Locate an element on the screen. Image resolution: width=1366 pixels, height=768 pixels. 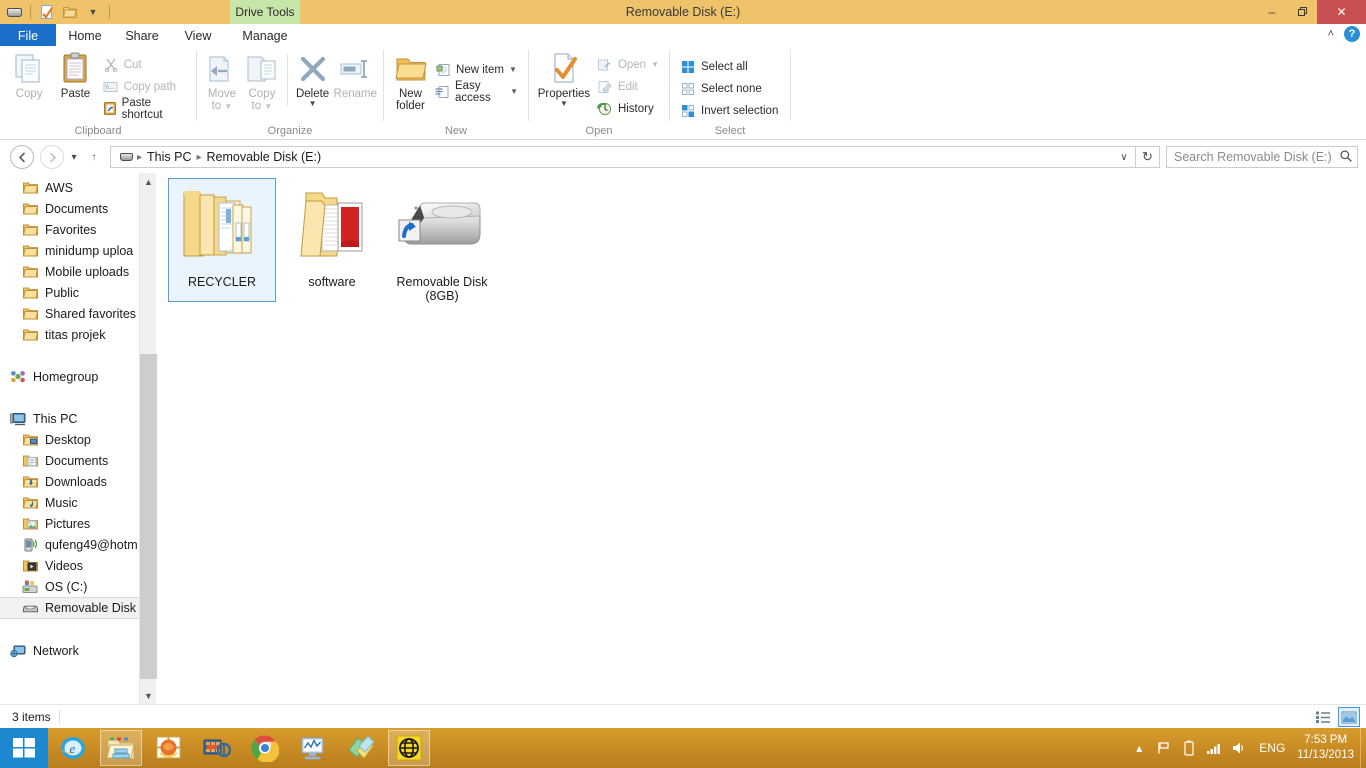
back-button is located at coordinates (22, 157).